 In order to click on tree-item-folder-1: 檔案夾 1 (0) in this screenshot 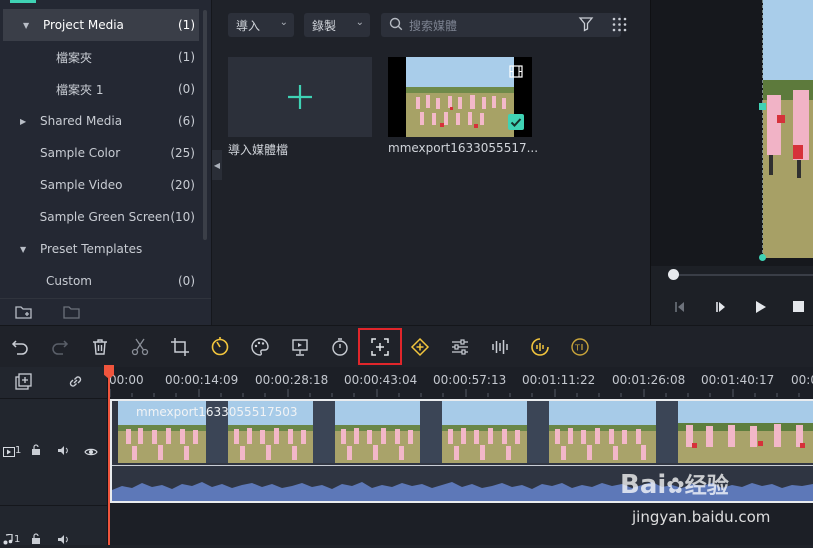, I will do `click(99, 89)`.